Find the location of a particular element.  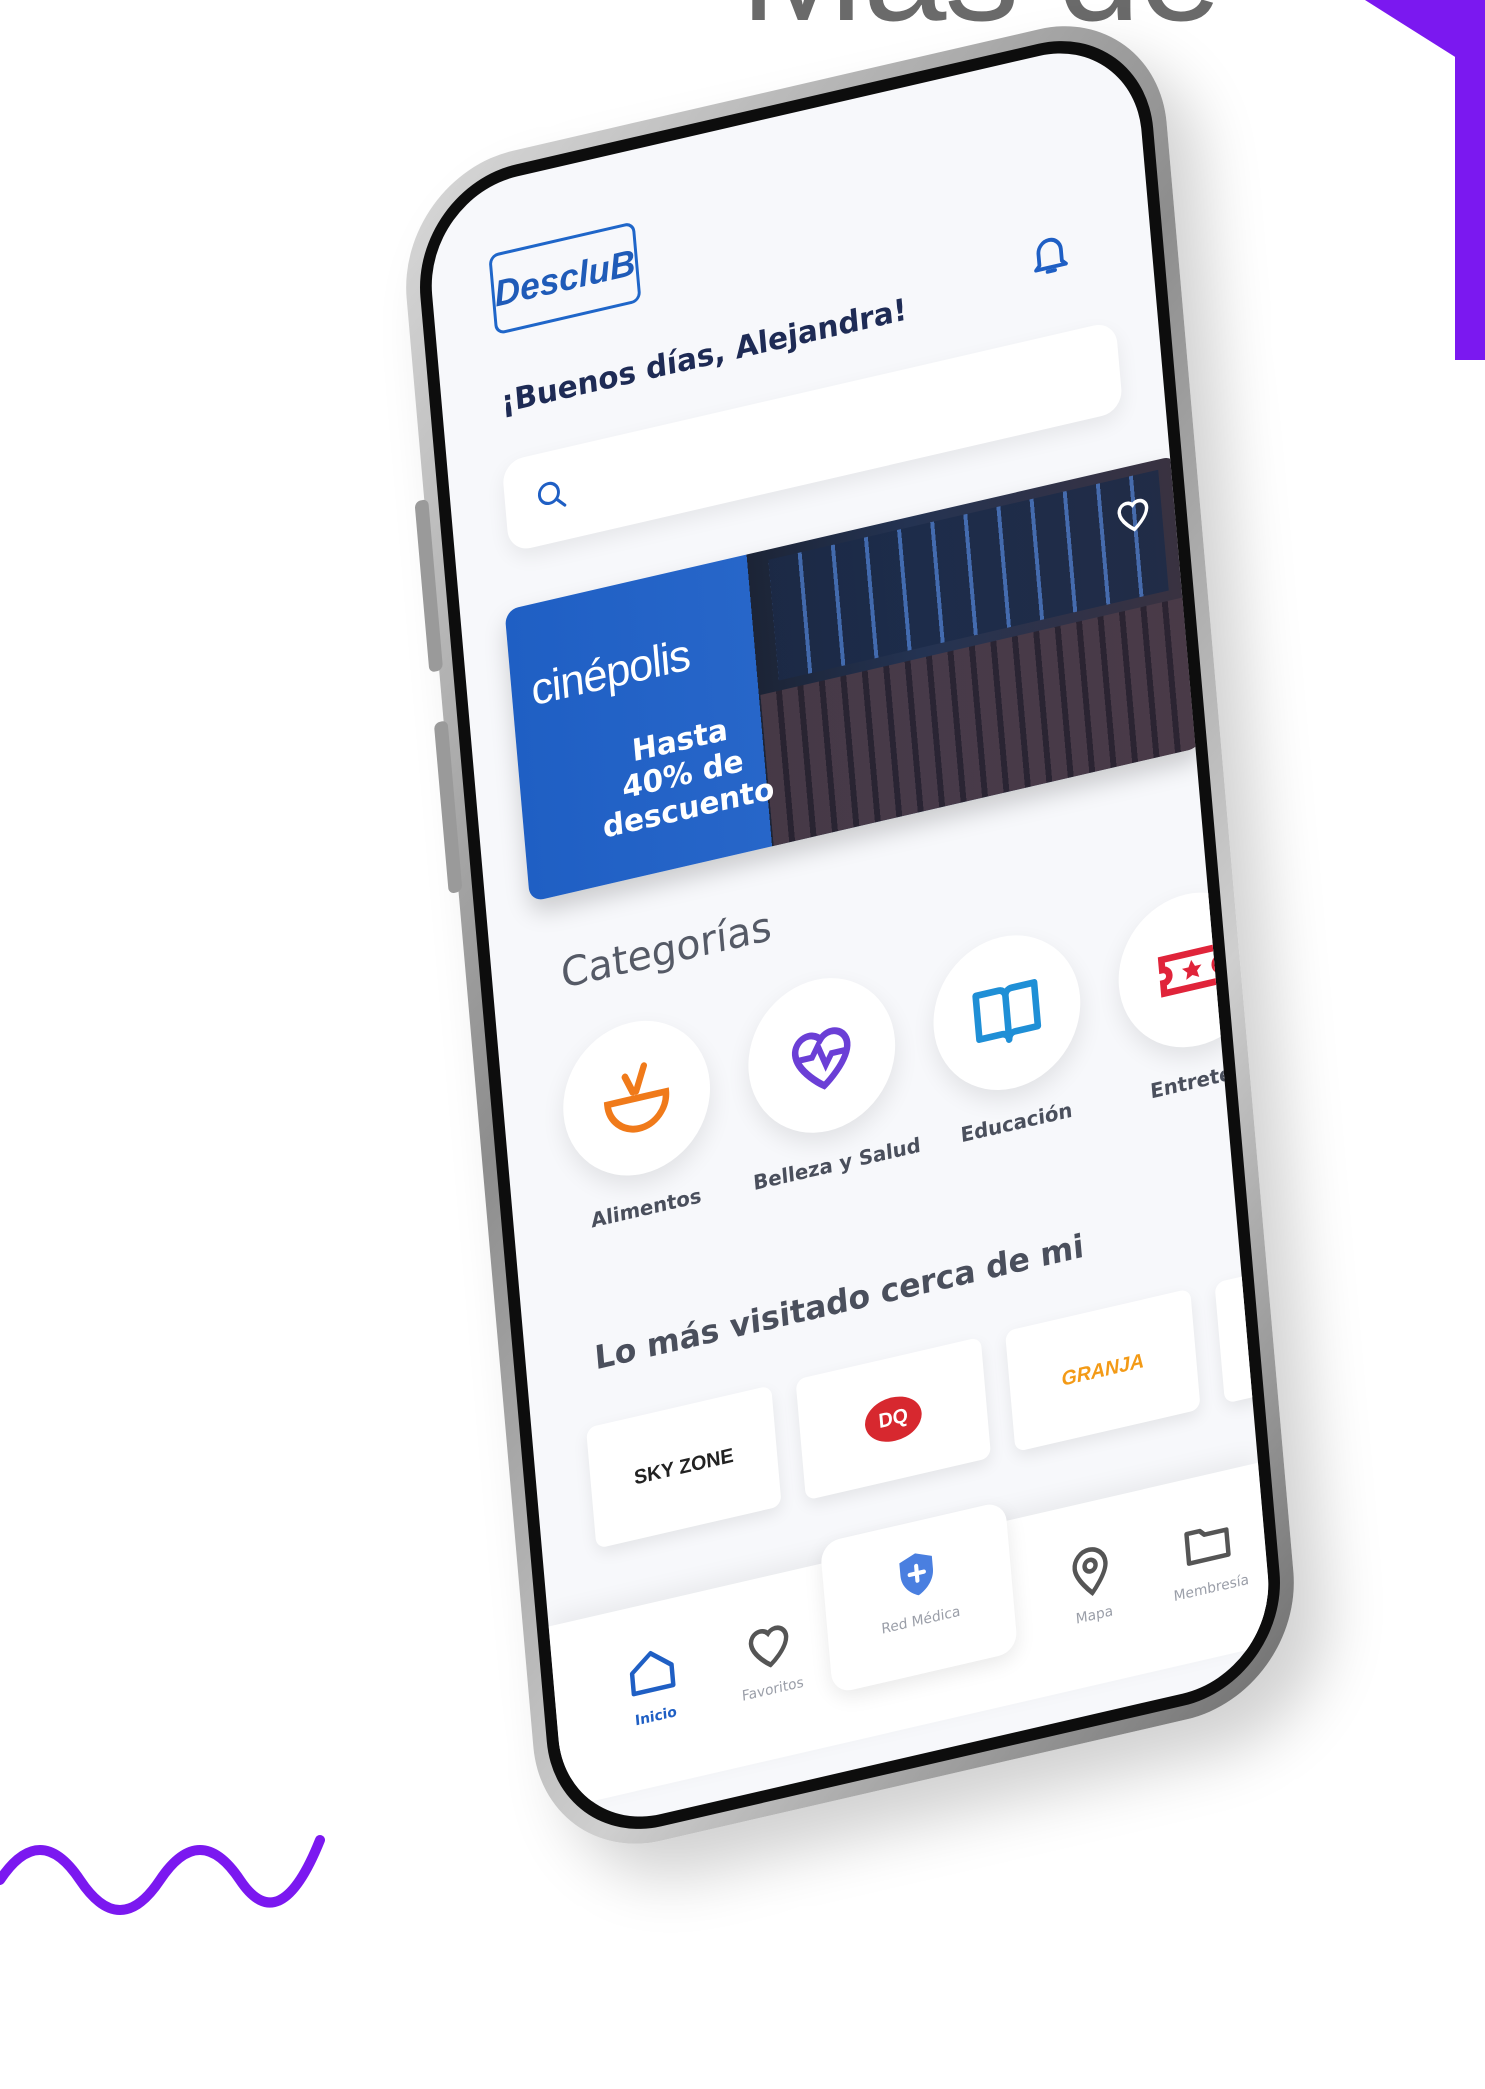

tab-label: Membresía is located at coordinates (1211, 1588).